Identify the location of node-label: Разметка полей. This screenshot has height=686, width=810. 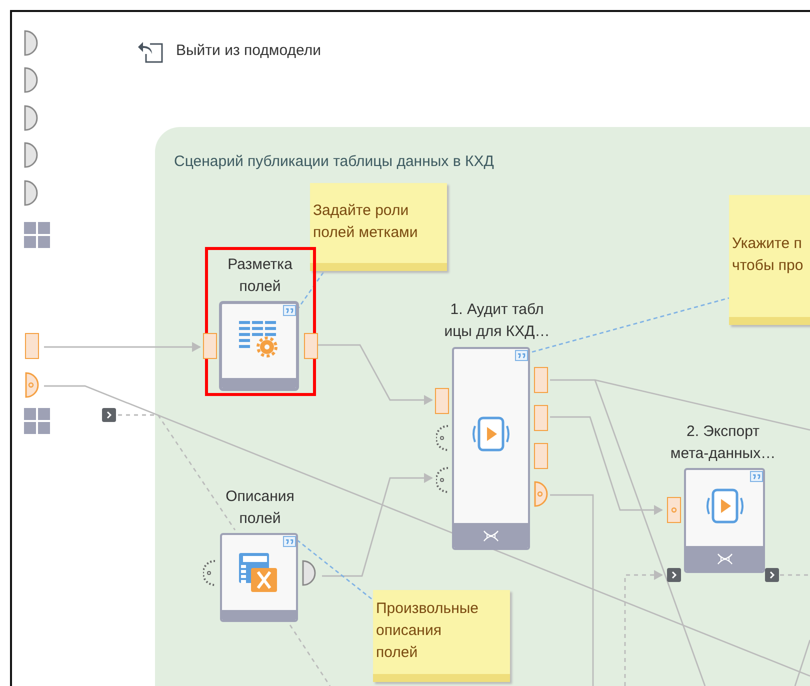
(260, 276).